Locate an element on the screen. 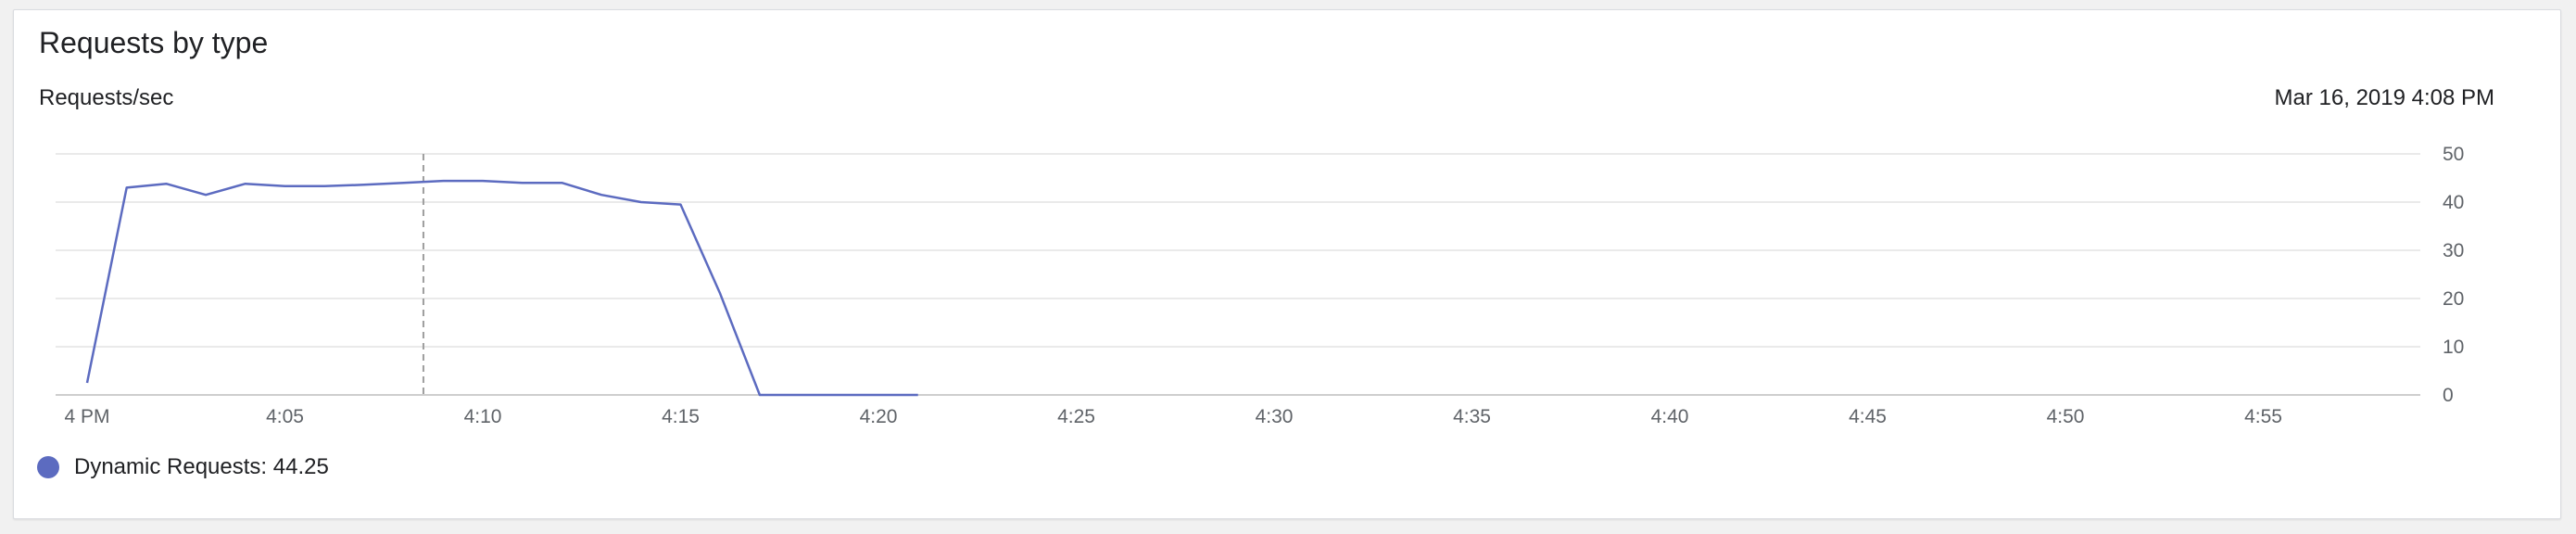 This screenshot has width=2576, height=534. y-tick-label: 50 is located at coordinates (2453, 154).